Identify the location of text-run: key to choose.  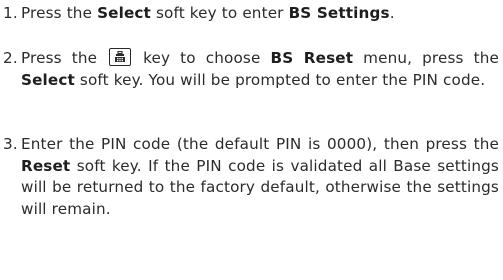
(202, 58).